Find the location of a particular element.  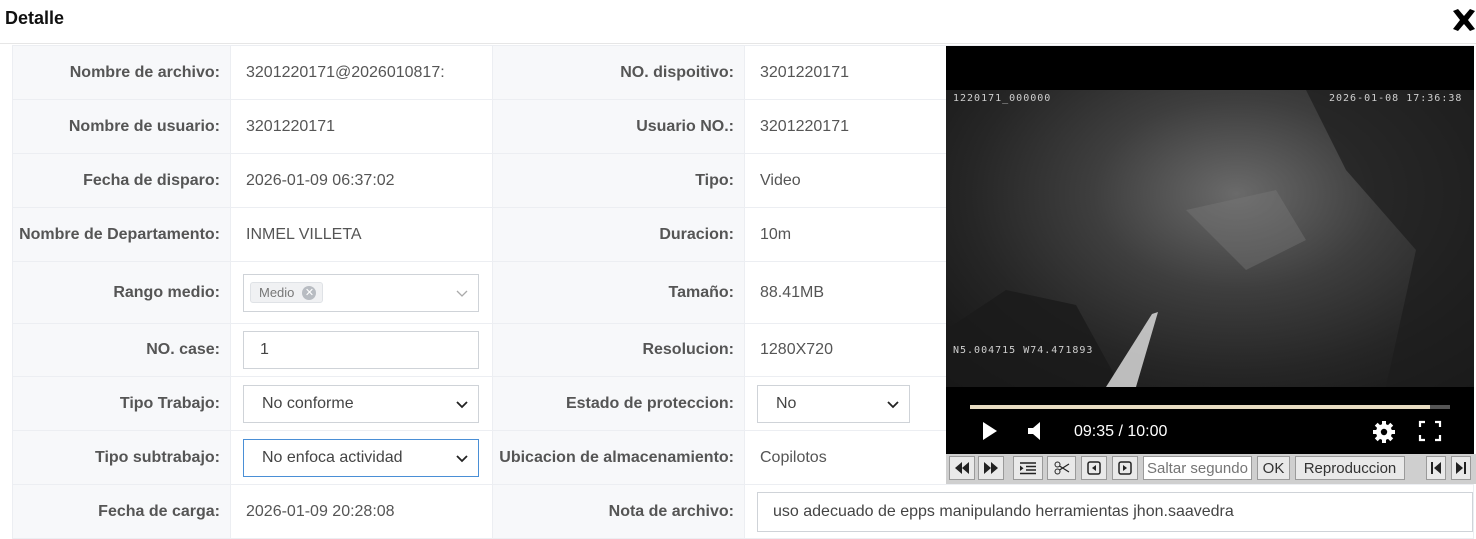

subwork-type-select: No enfoca actividad is located at coordinates (361, 457).